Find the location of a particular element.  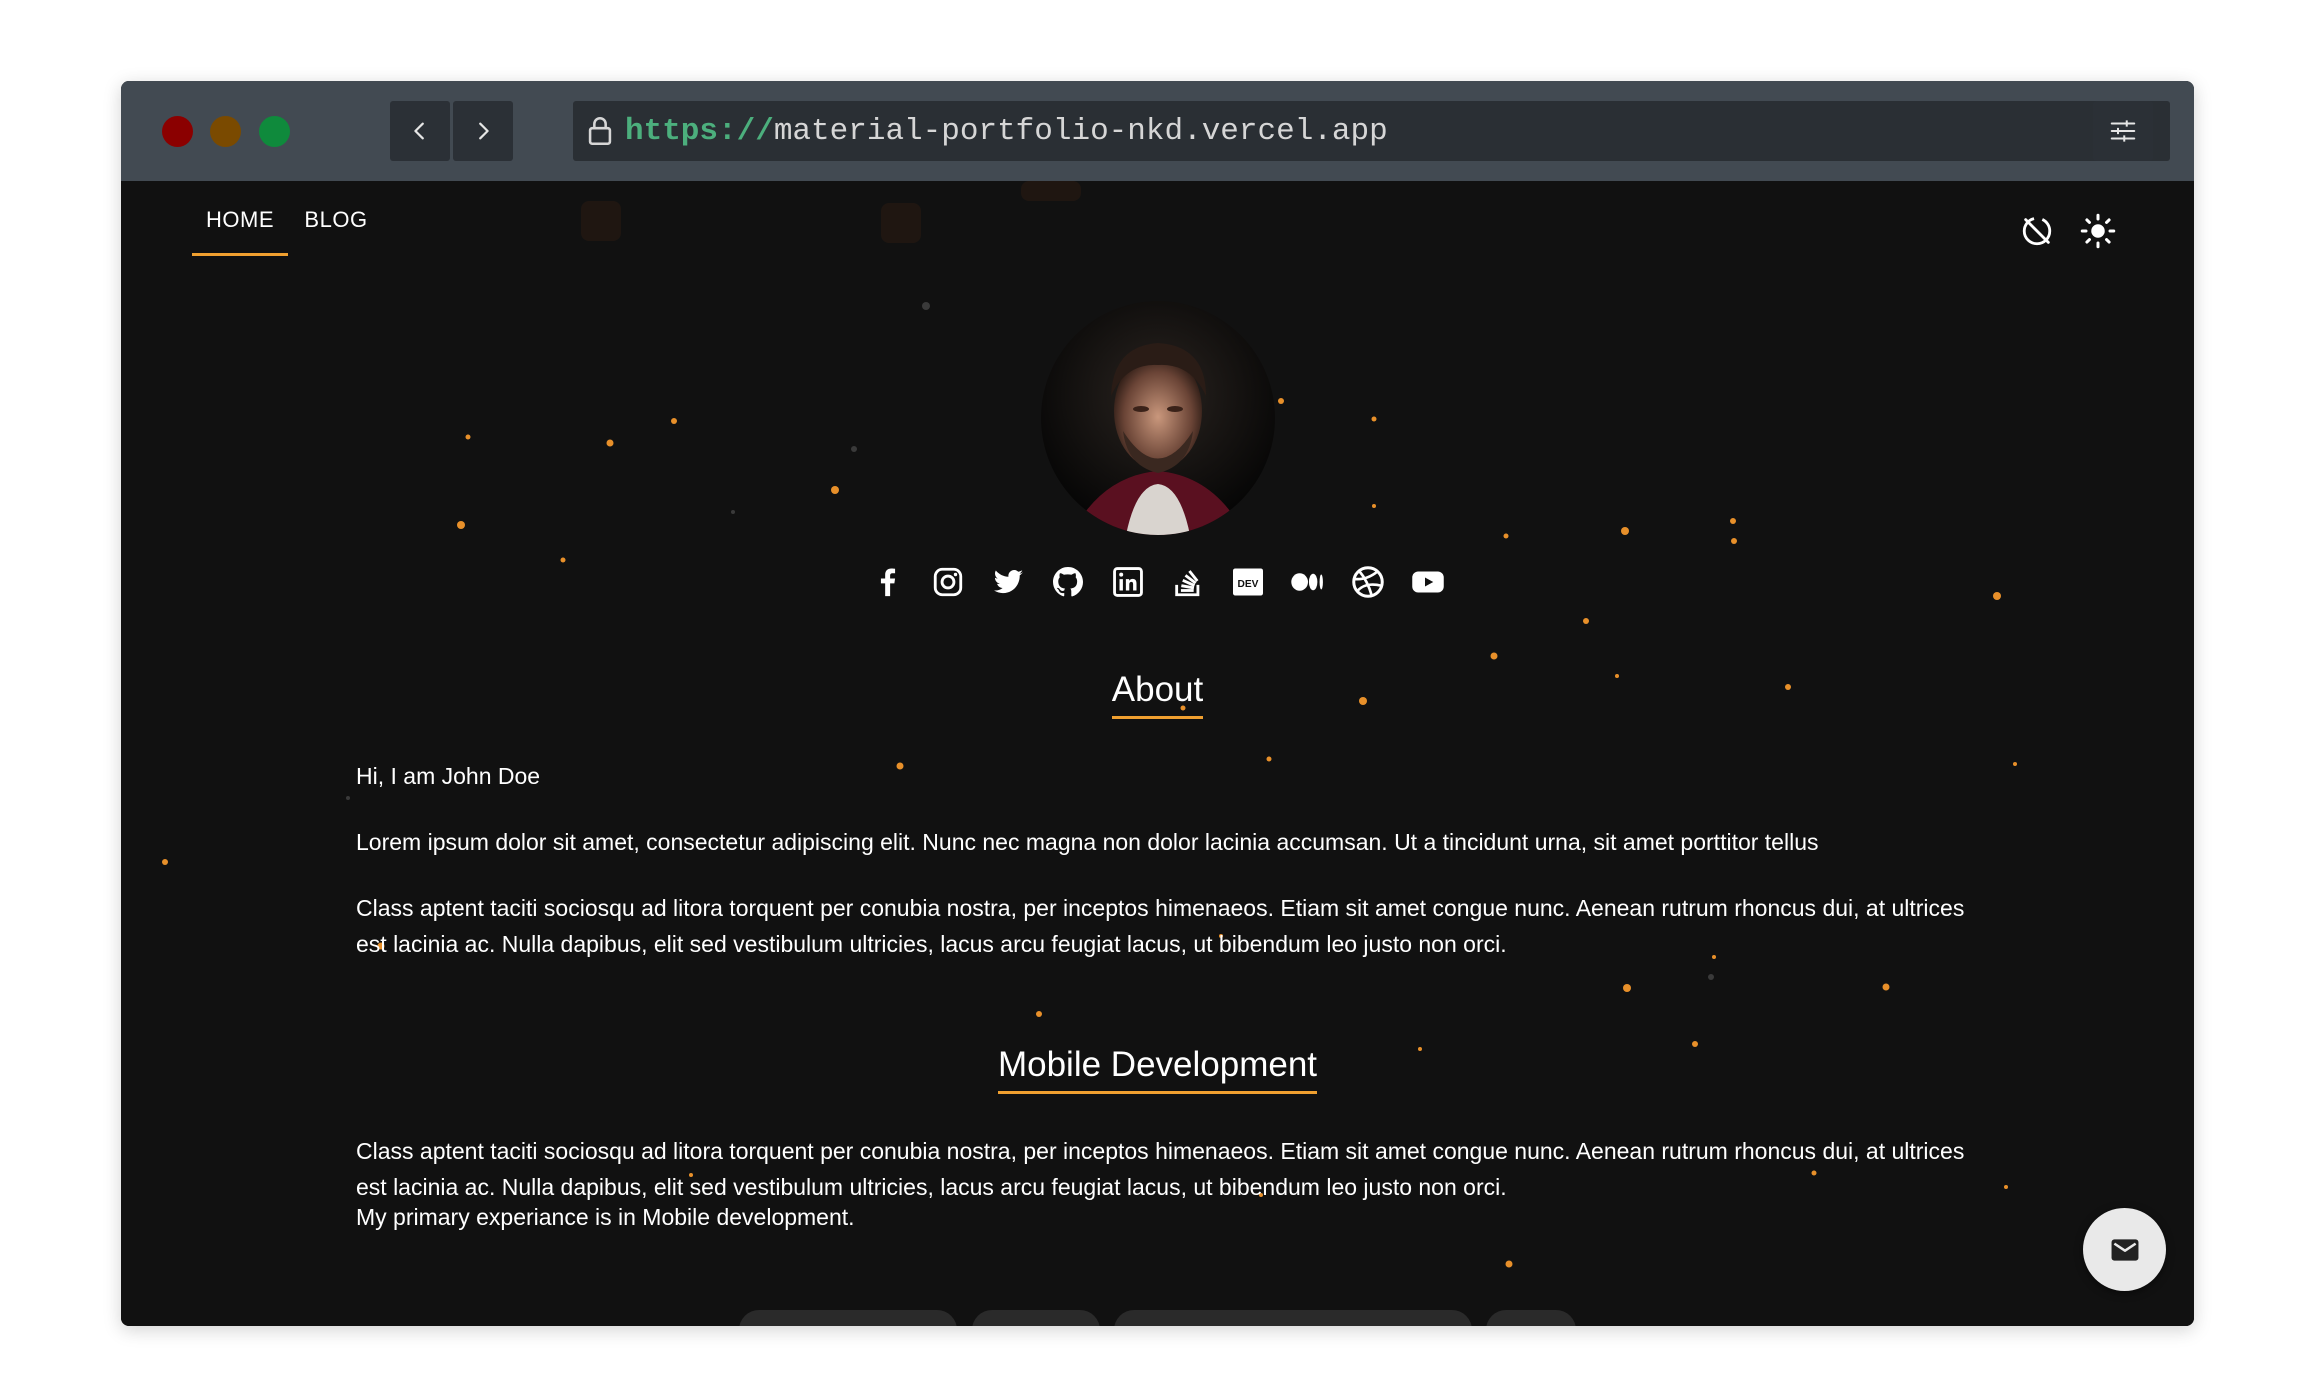

motion-off-icon is located at coordinates (2037, 231).